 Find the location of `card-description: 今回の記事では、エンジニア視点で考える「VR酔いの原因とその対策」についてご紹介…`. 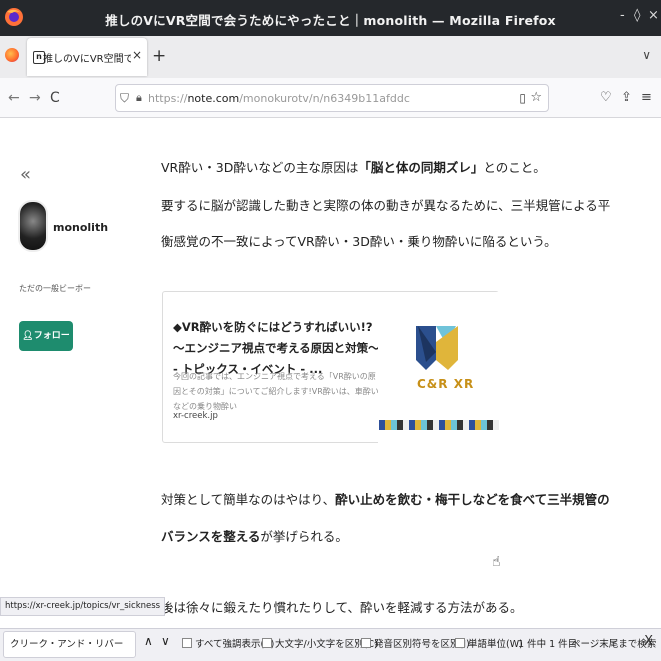

card-description: 今回の記事では、エンジニア視点で考える「VR酔いの原因とその対策」についてご紹介… is located at coordinates (276, 391).